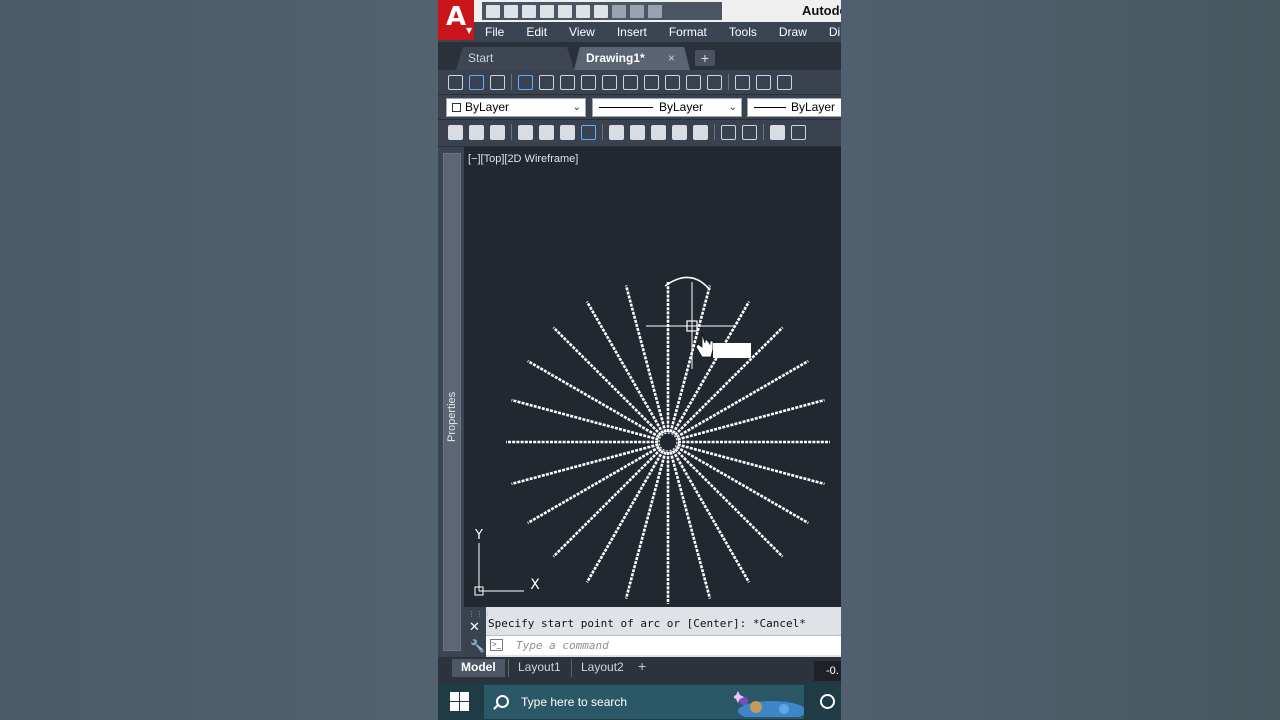  What do you see at coordinates (829, 32) in the screenshot?
I see `menu-dimension: Di` at bounding box center [829, 32].